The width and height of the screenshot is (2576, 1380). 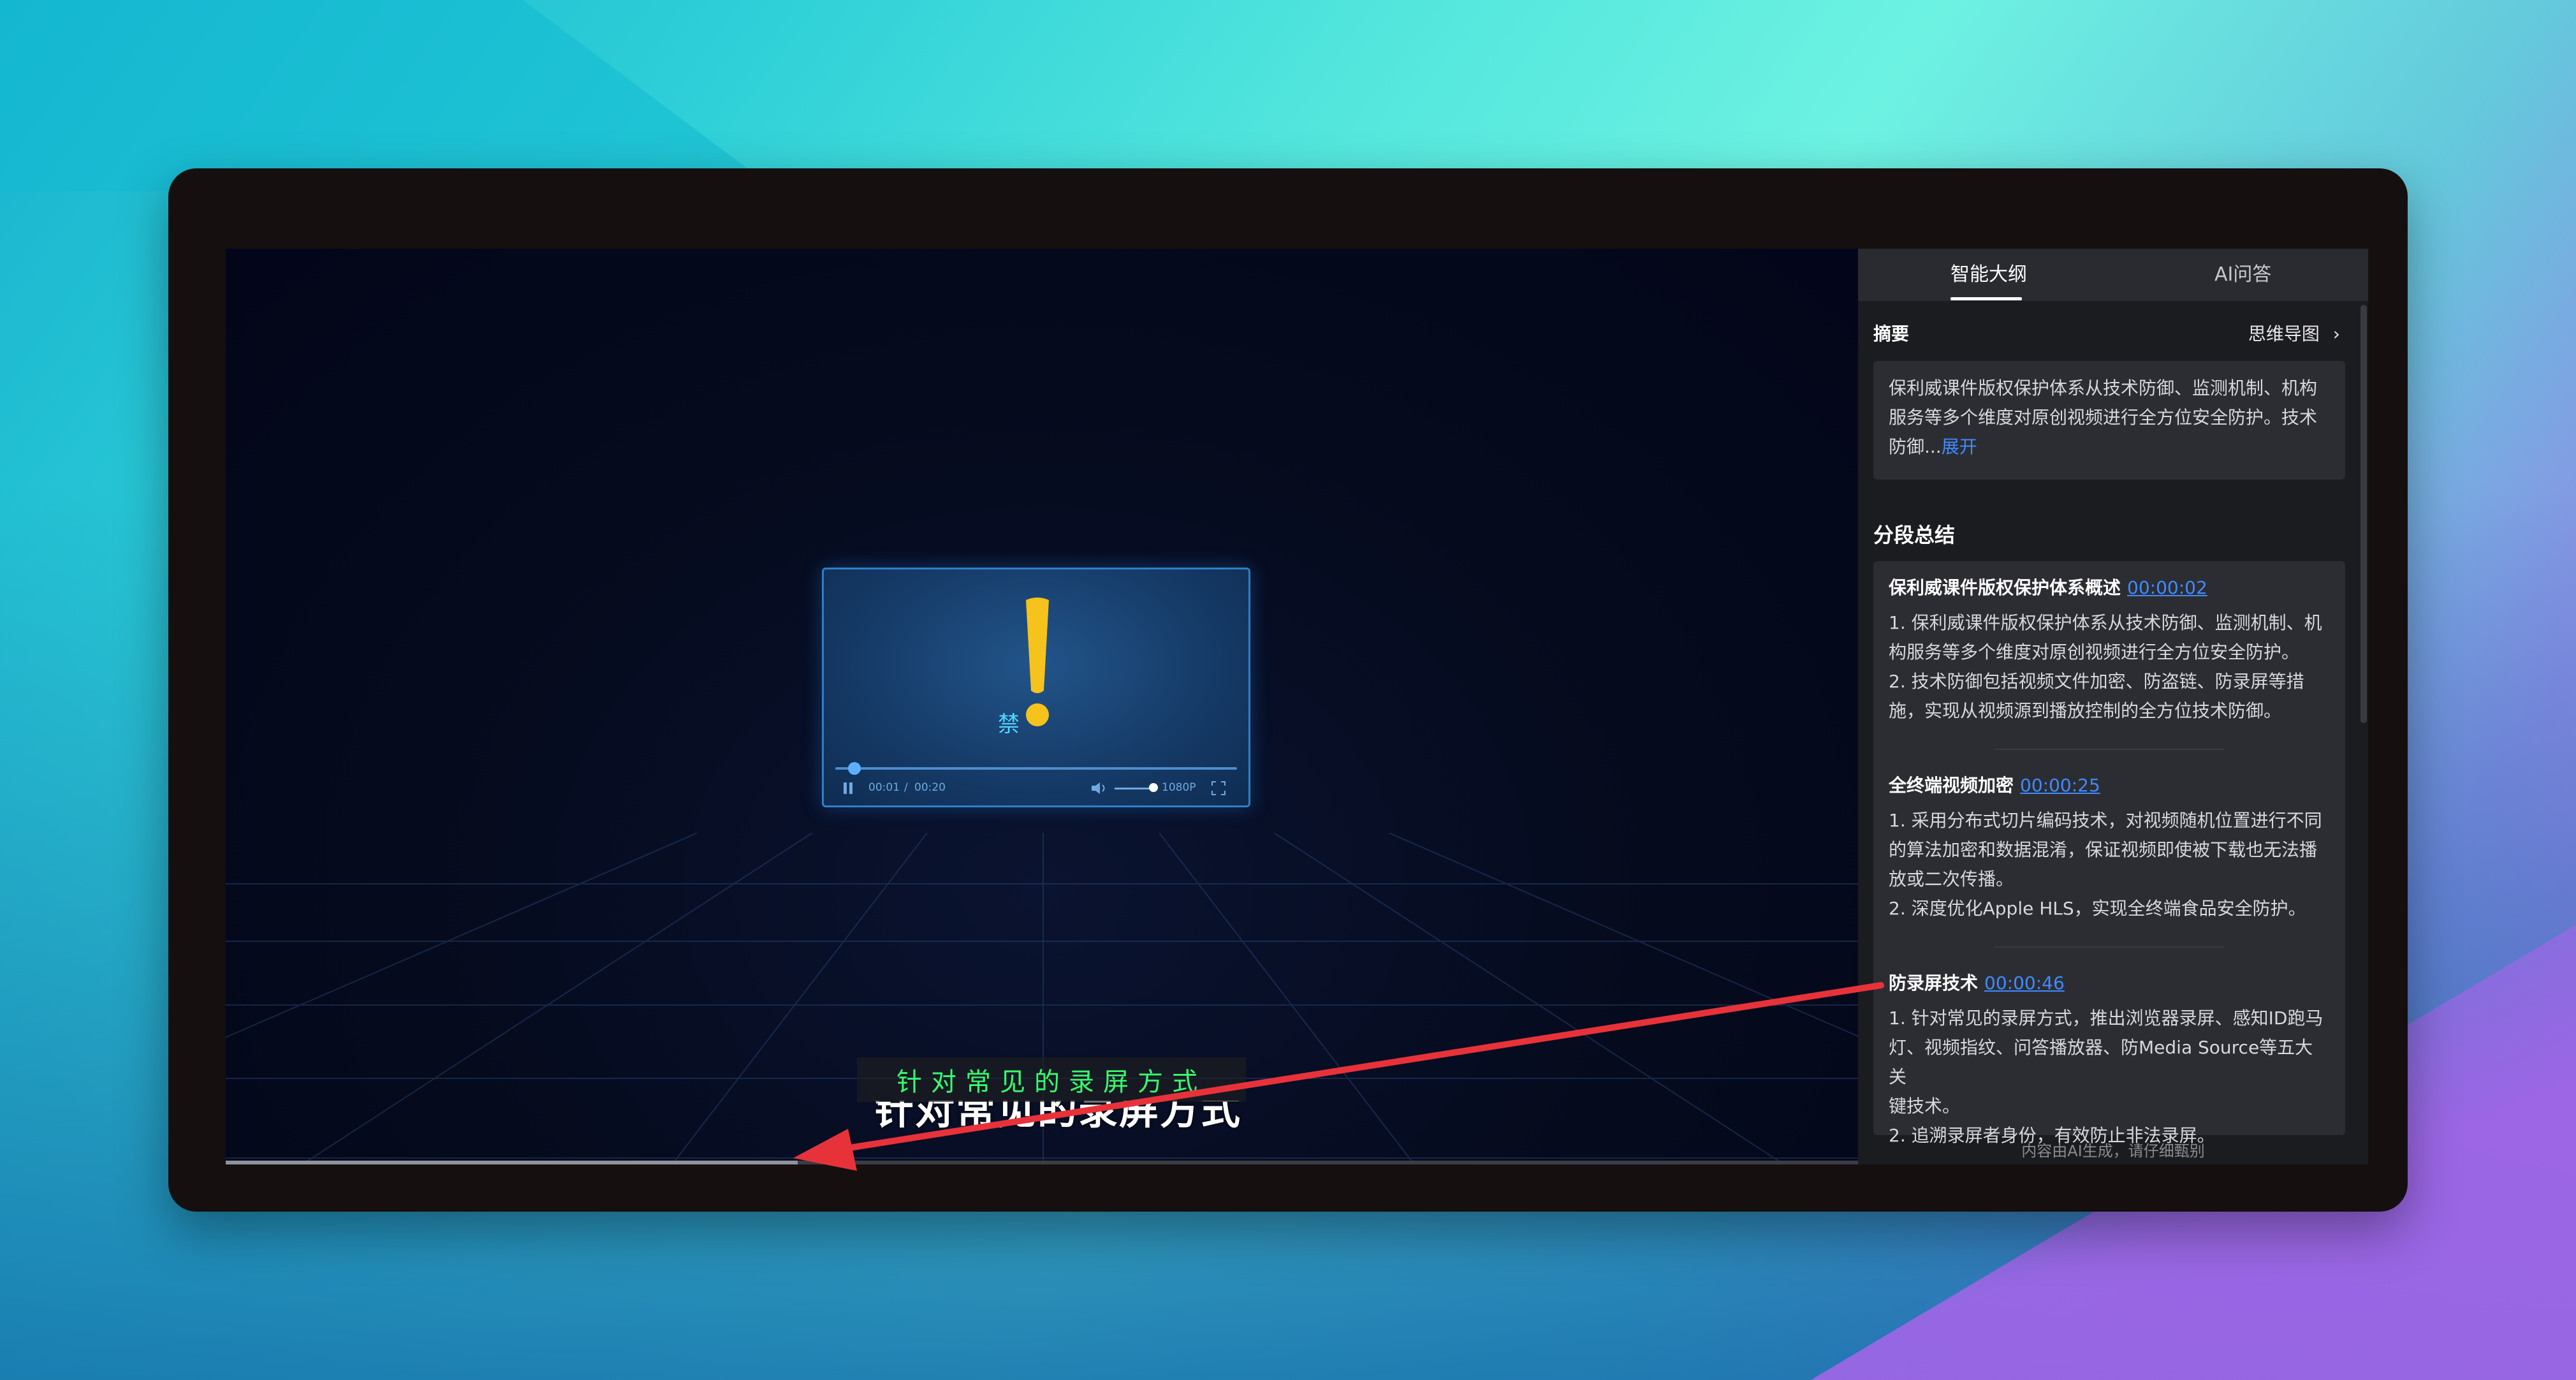 I want to click on ban-label: 禁, so click(x=1009, y=724).